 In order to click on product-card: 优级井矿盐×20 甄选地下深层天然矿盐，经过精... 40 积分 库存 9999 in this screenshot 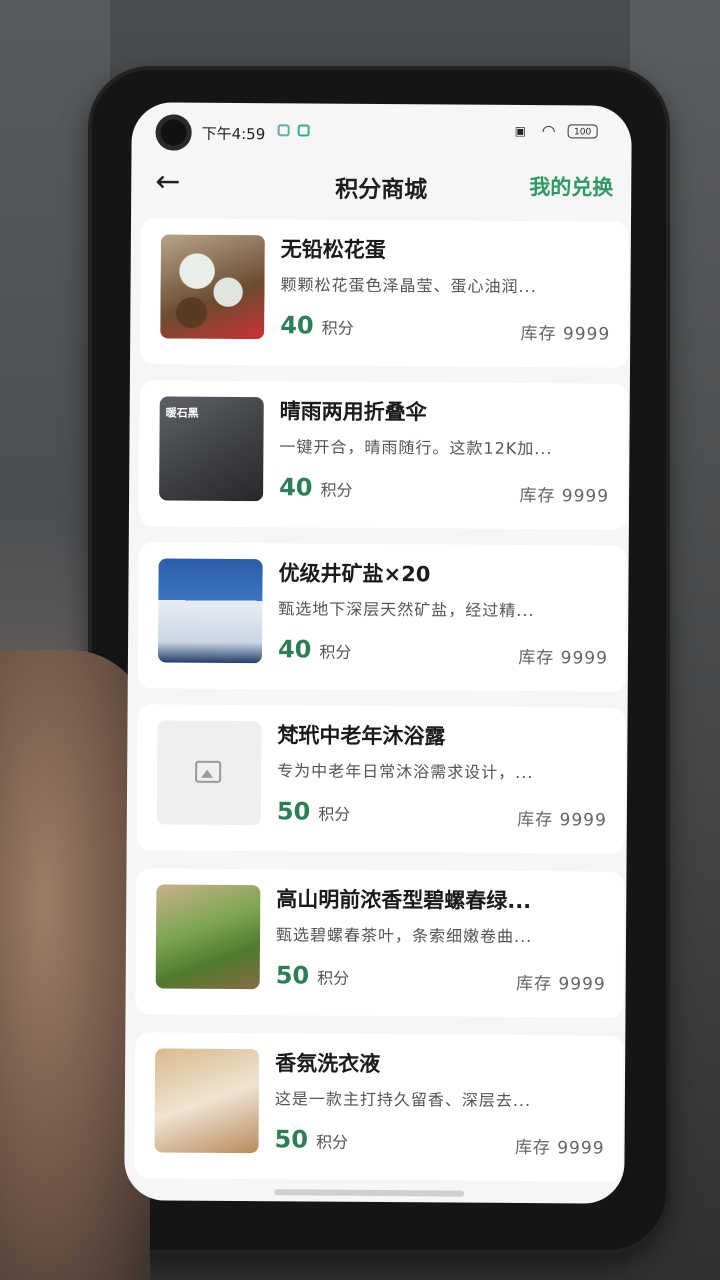, I will do `click(382, 617)`.